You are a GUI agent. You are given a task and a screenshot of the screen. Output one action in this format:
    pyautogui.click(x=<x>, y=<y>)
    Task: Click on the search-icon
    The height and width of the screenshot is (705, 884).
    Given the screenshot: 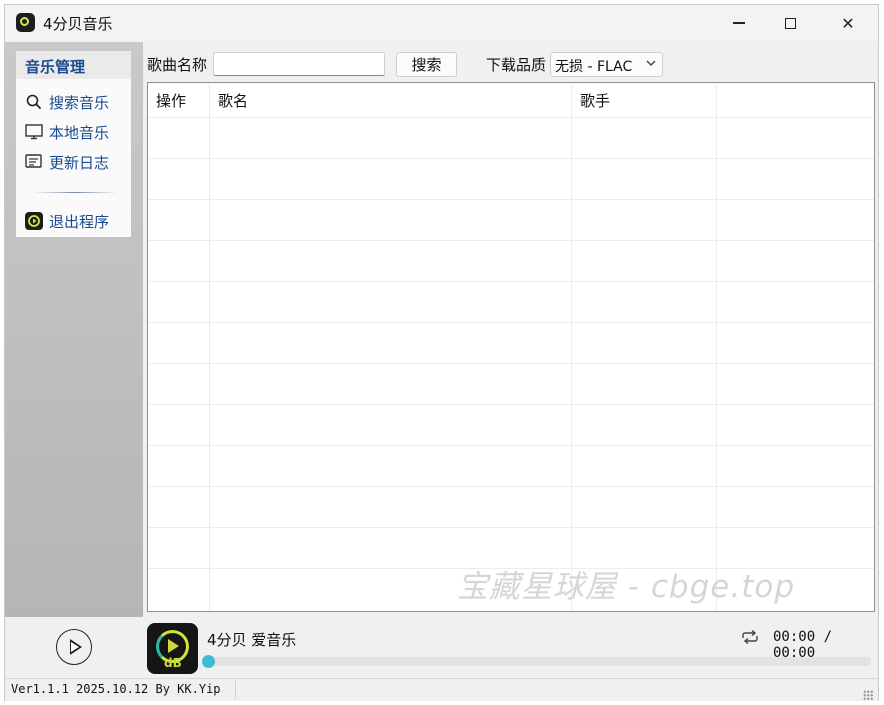 What is the action you would take?
    pyautogui.click(x=34, y=102)
    